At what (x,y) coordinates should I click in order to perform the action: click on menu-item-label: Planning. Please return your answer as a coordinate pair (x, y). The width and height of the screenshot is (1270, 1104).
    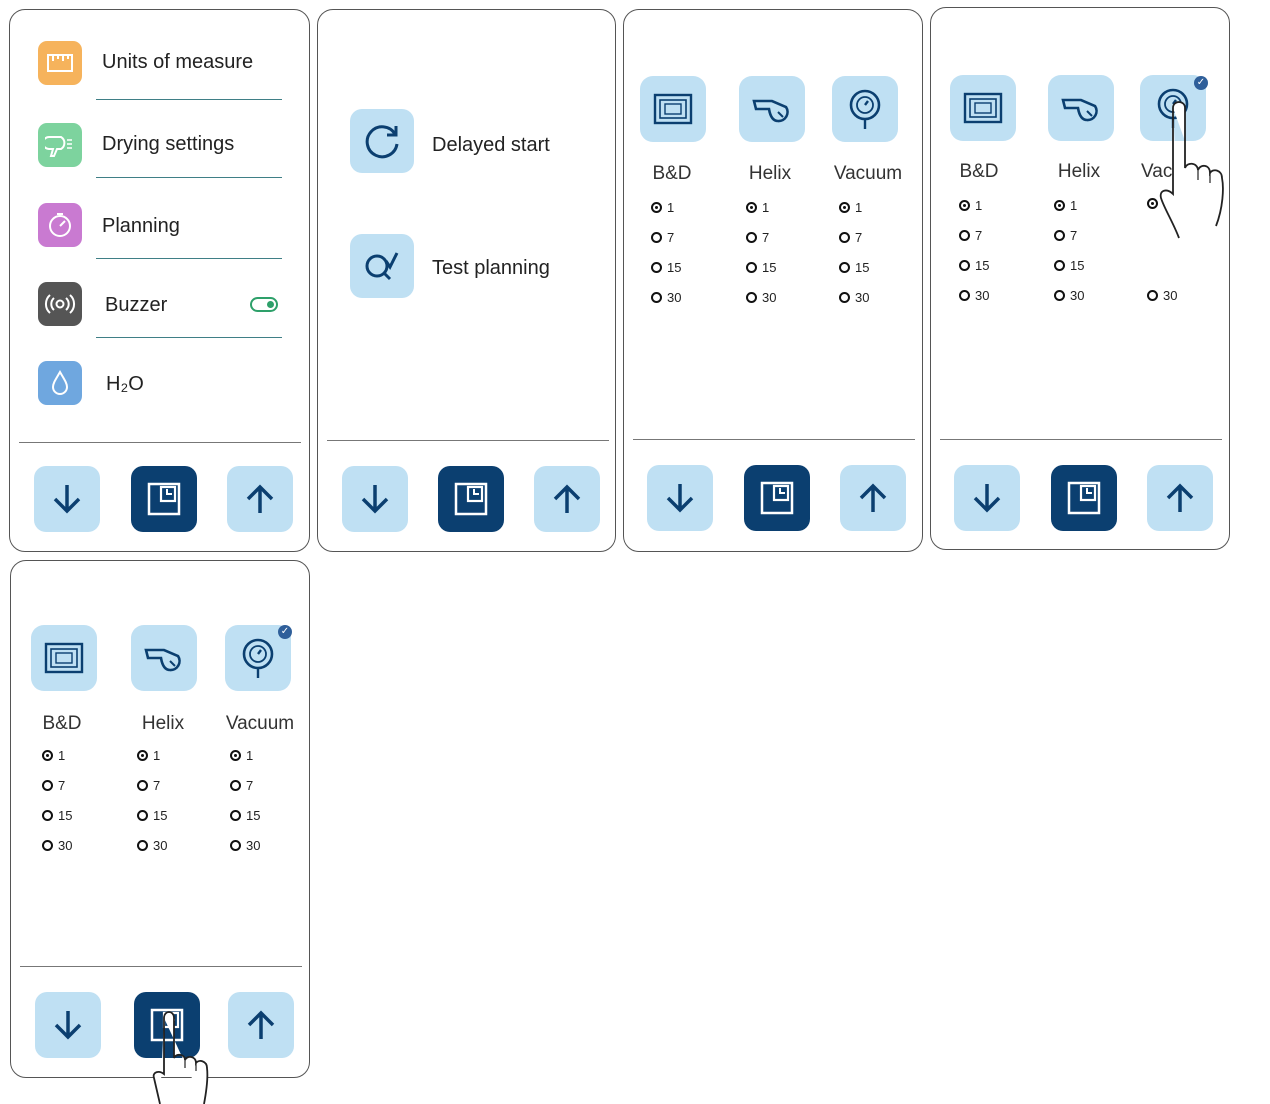
    Looking at the image, I should click on (141, 226).